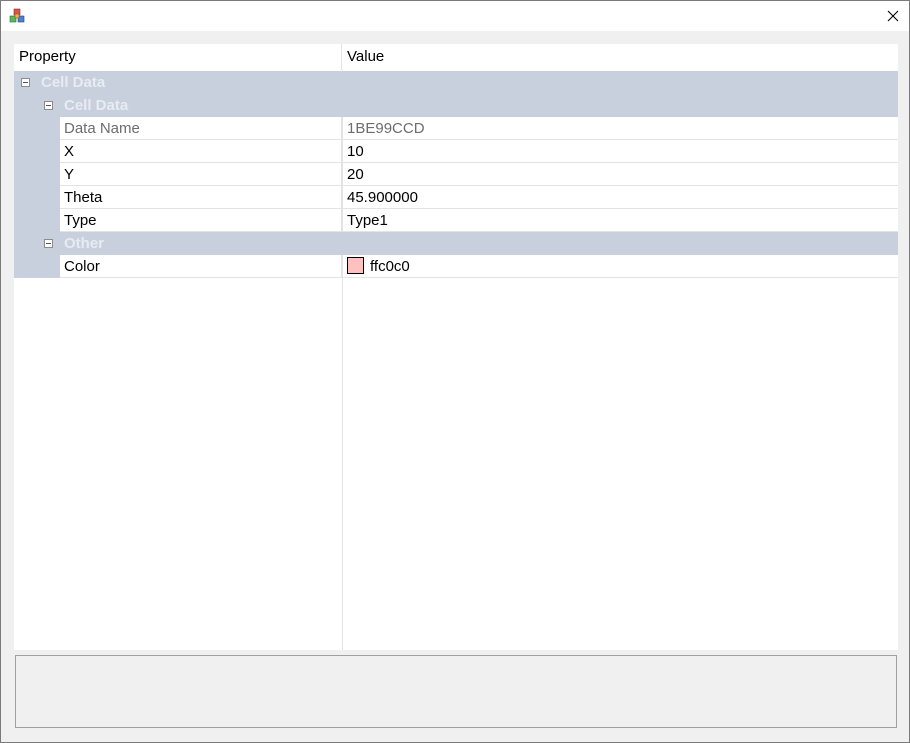  I want to click on property-row-color: Color ffc0c0, so click(456, 266).